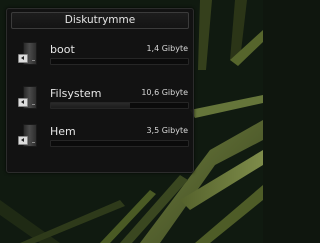 This screenshot has height=243, width=320. Describe the element at coordinates (164, 92) in the screenshot. I see `disk-size: 10,6 Gibyte` at that location.